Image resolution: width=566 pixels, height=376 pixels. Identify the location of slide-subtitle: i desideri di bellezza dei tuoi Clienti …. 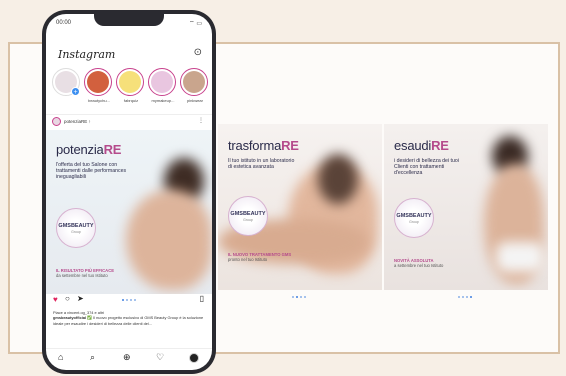
(426, 167).